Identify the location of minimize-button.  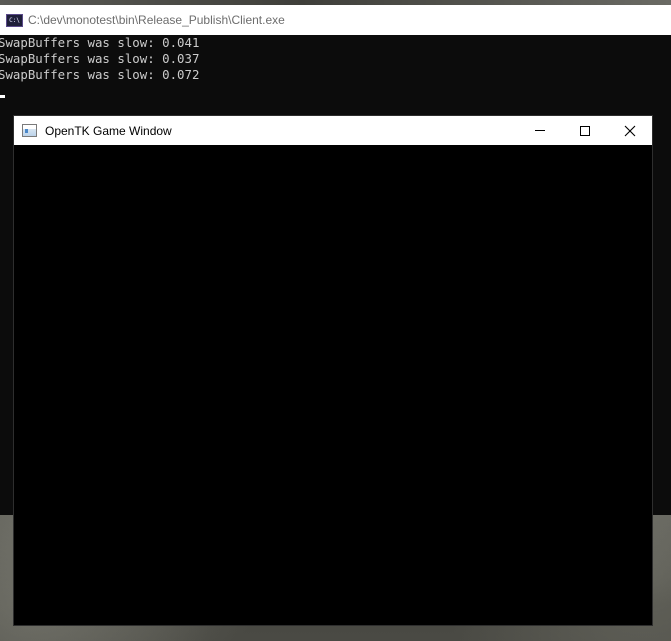
(539, 130).